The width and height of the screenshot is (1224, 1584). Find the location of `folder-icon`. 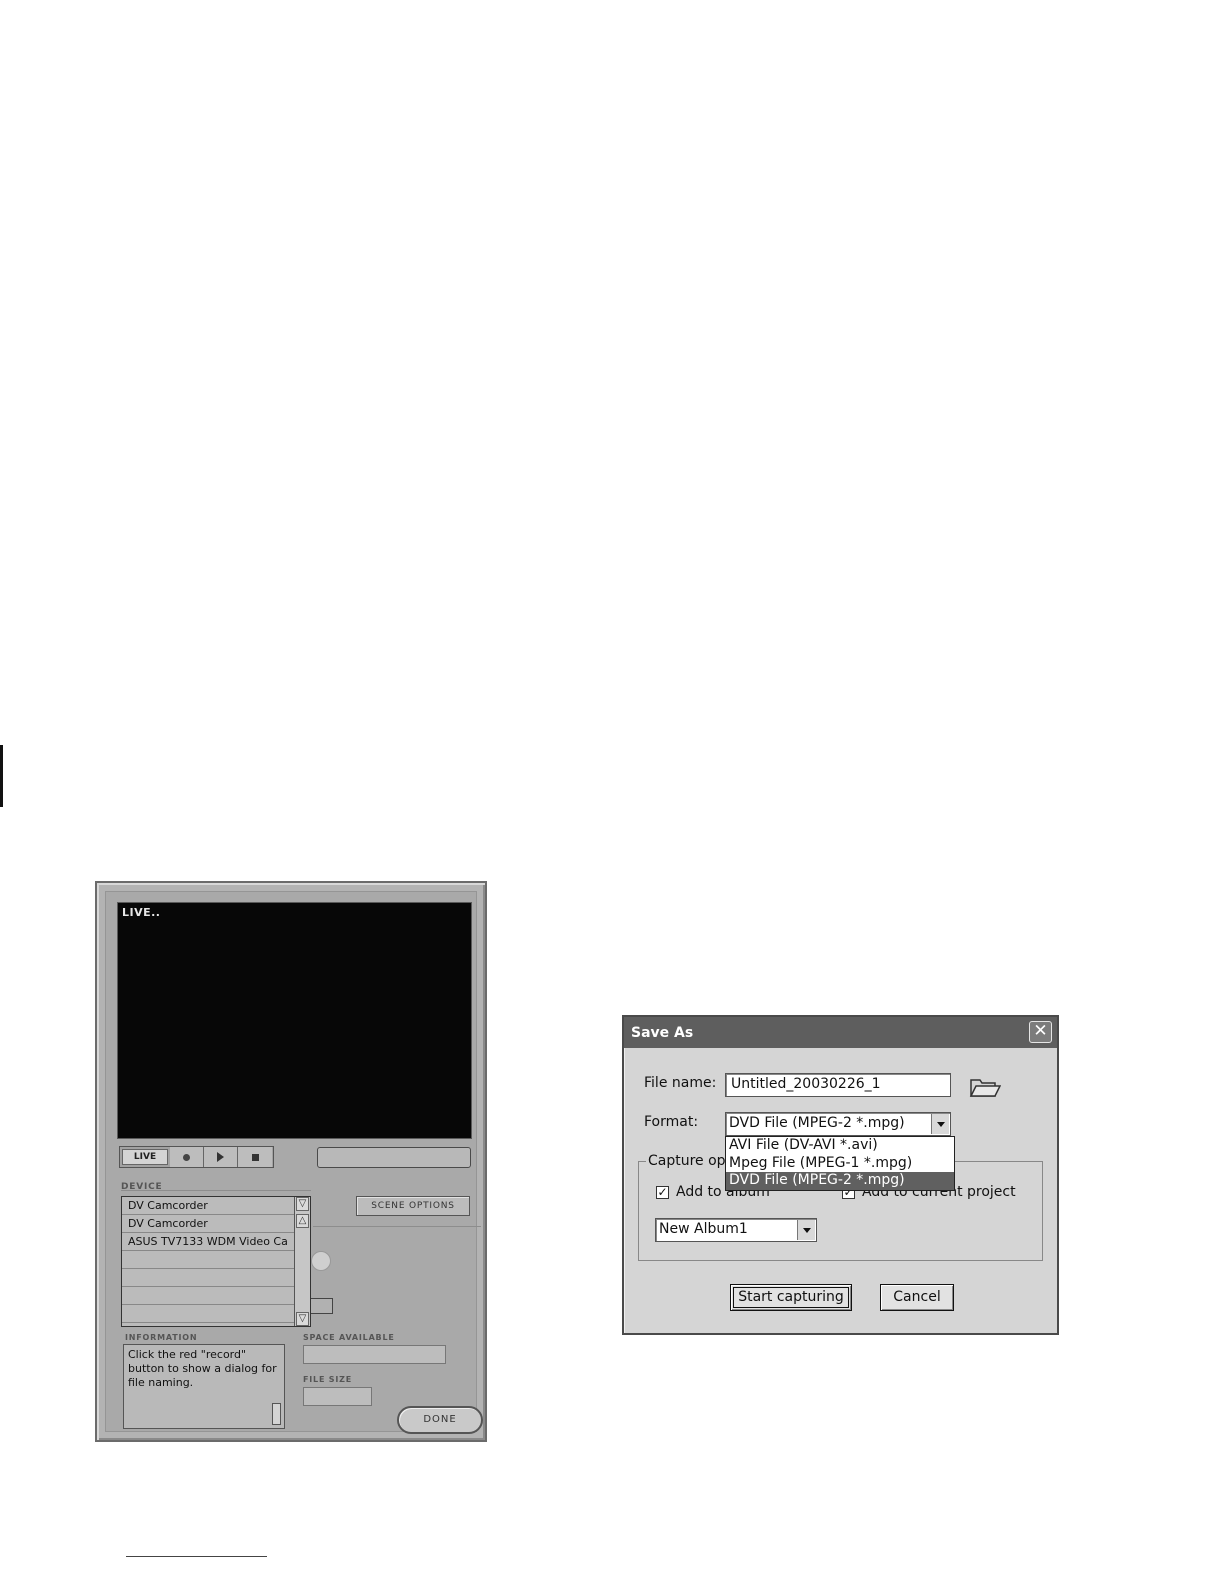

folder-icon is located at coordinates (985, 1087).